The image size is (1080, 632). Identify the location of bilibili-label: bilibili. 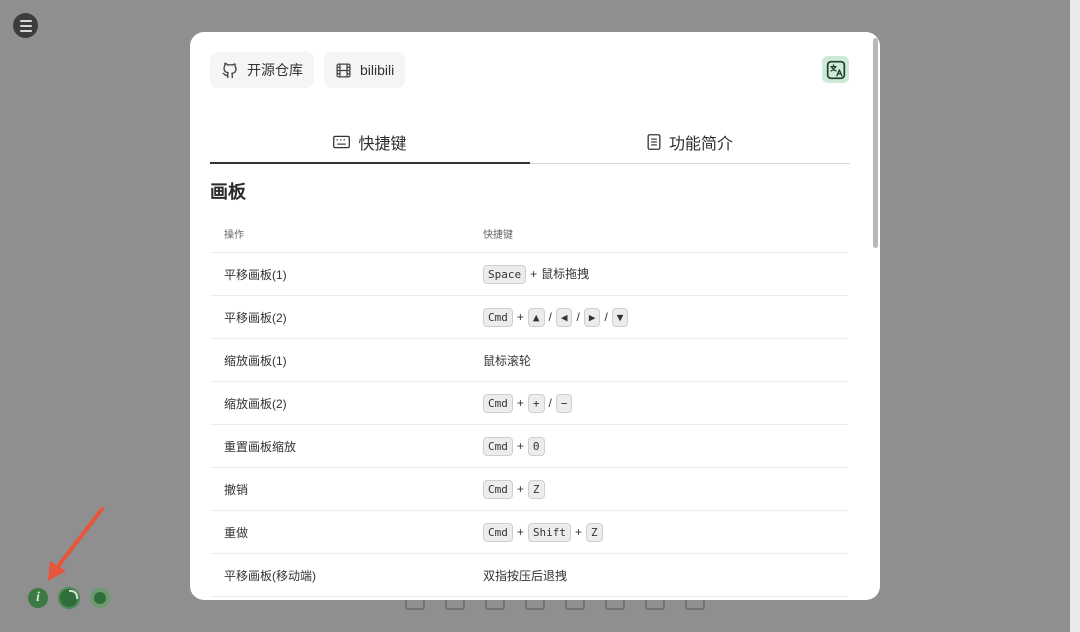
(377, 70).